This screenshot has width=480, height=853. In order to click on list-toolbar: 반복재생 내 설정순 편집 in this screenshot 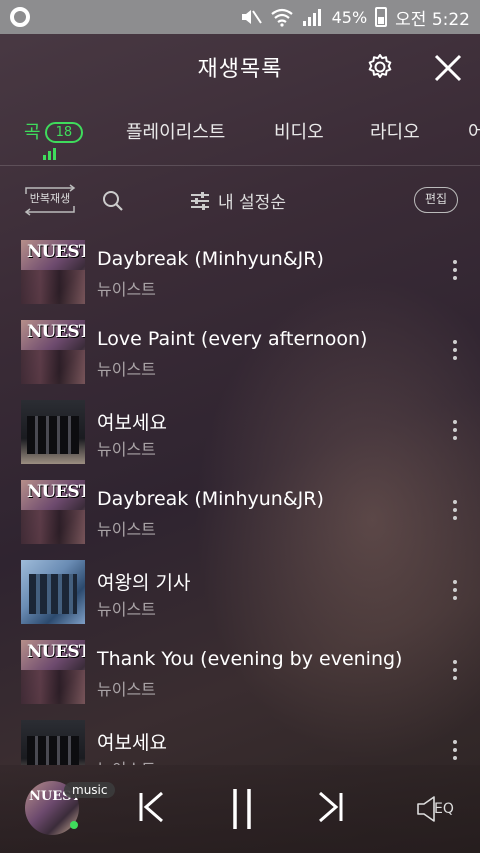, I will do `click(240, 200)`.